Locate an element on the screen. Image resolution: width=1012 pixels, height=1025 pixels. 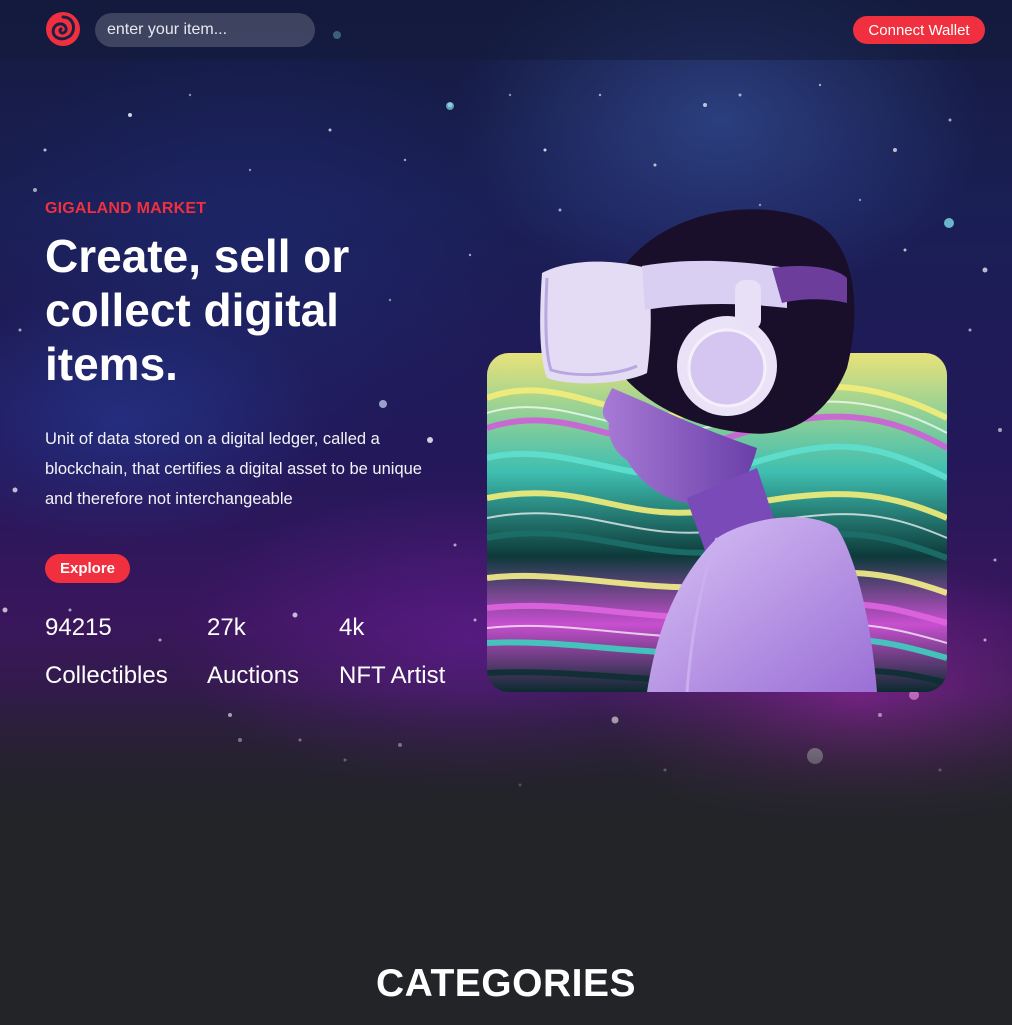
explore-button: Explore is located at coordinates (87, 568).